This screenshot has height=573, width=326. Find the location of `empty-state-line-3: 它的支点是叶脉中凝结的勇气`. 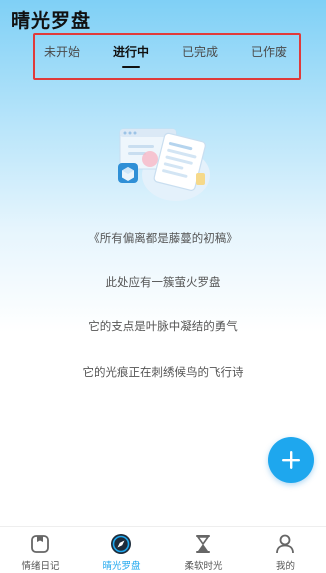

empty-state-line-3: 它的支点是叶脉中凝结的勇气 is located at coordinates (163, 326).